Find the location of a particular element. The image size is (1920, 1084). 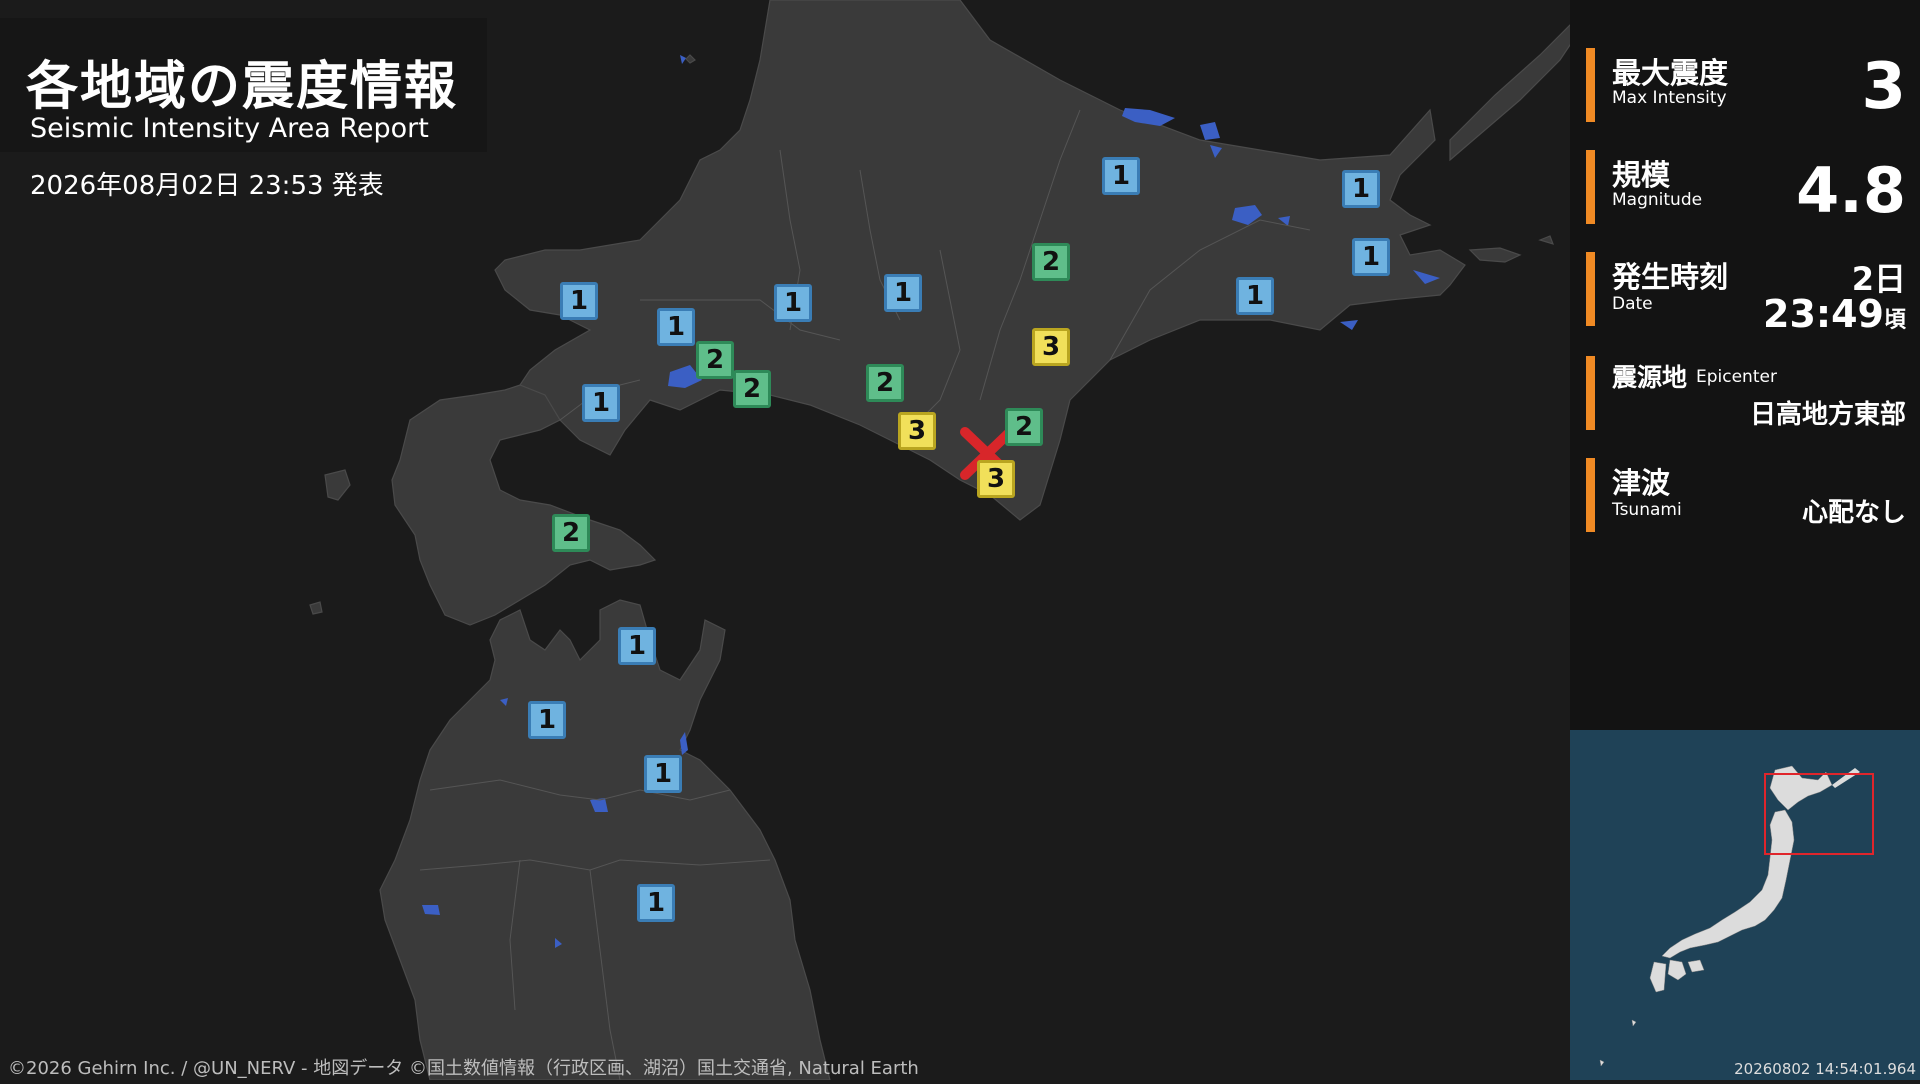

title-box: 各地域の震度情報 Seismic Intensity Area Report is located at coordinates (243, 85).